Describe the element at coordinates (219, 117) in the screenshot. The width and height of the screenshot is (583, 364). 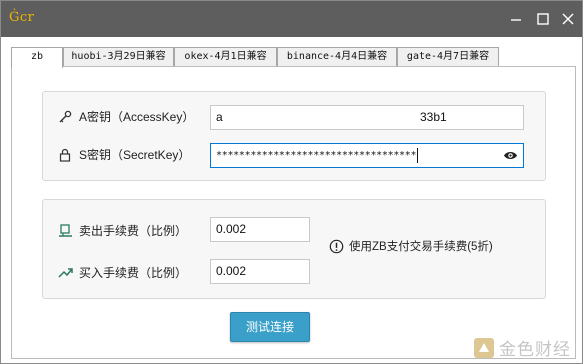
I see `access-key-value-start: a` at that location.